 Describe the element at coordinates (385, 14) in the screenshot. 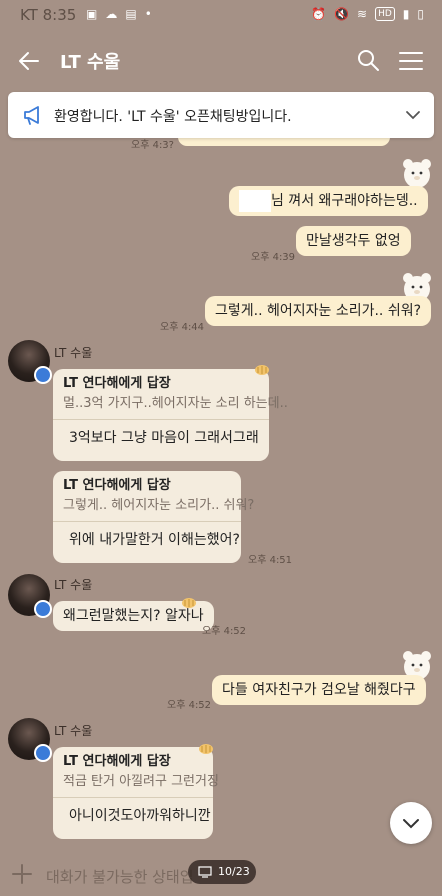

I see `hd-badge: HD` at that location.